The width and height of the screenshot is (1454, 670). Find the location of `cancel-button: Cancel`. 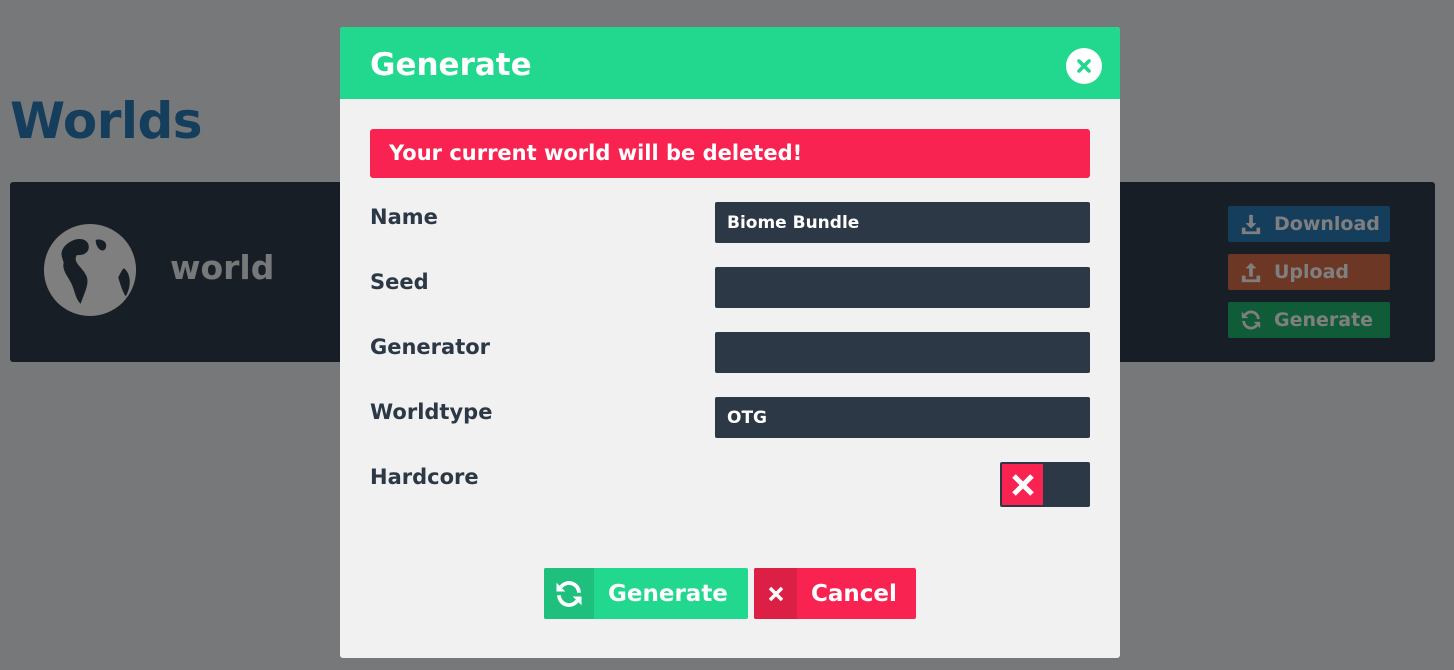

cancel-button: Cancel is located at coordinates (835, 593).